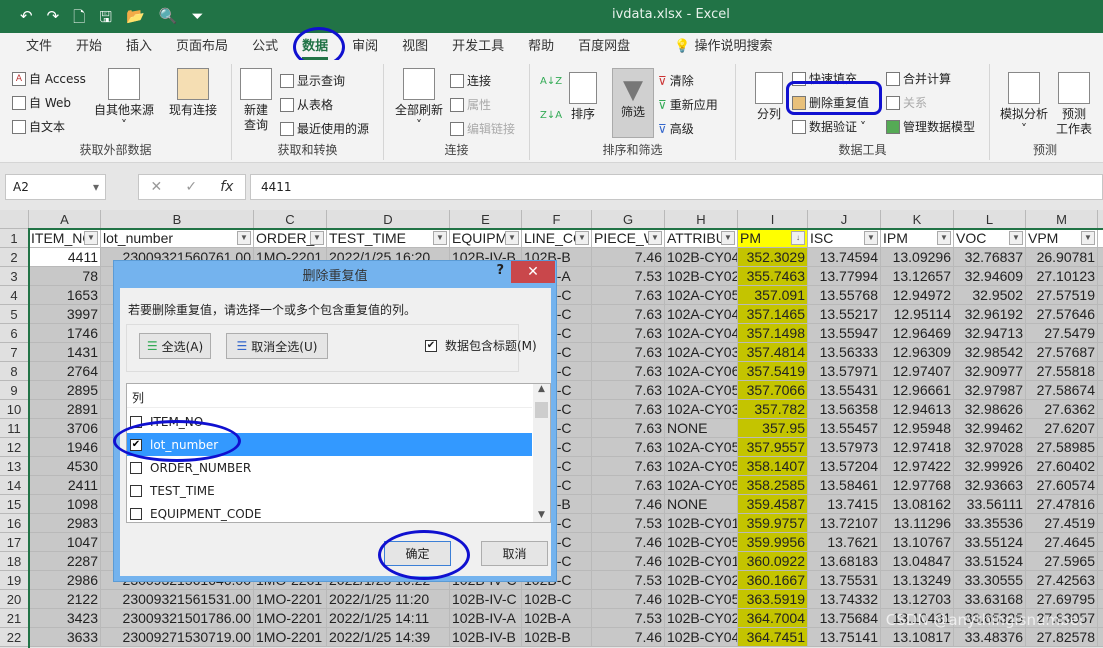 The image size is (1103, 648). I want to click on cell: 13.08162, so click(917, 504).